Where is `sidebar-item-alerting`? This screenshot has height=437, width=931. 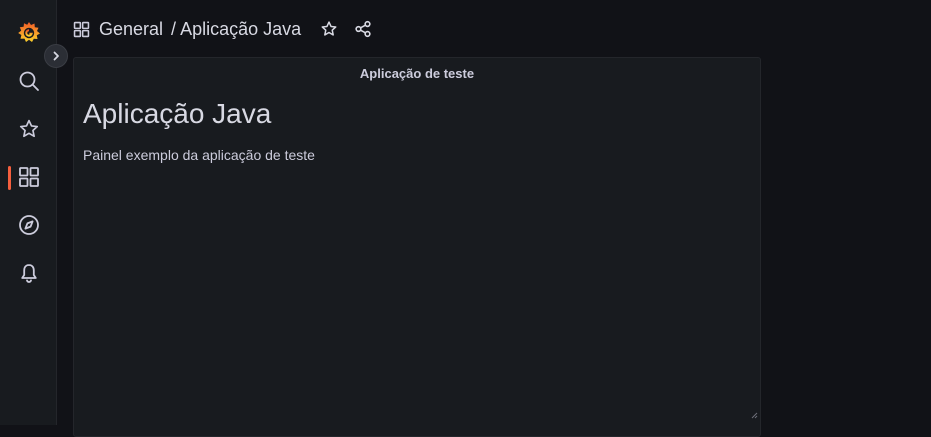 sidebar-item-alerting is located at coordinates (28, 273).